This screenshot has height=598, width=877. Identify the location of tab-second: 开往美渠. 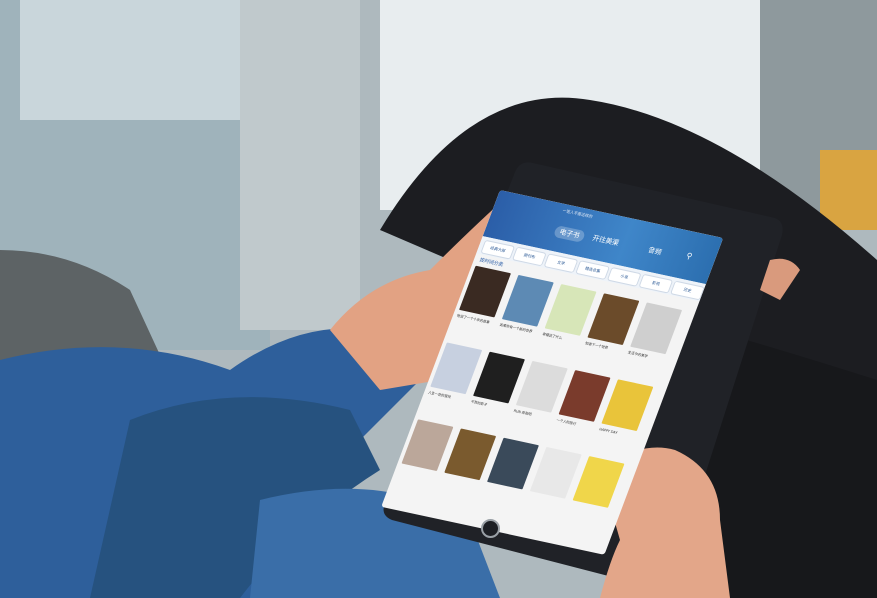
(606, 240).